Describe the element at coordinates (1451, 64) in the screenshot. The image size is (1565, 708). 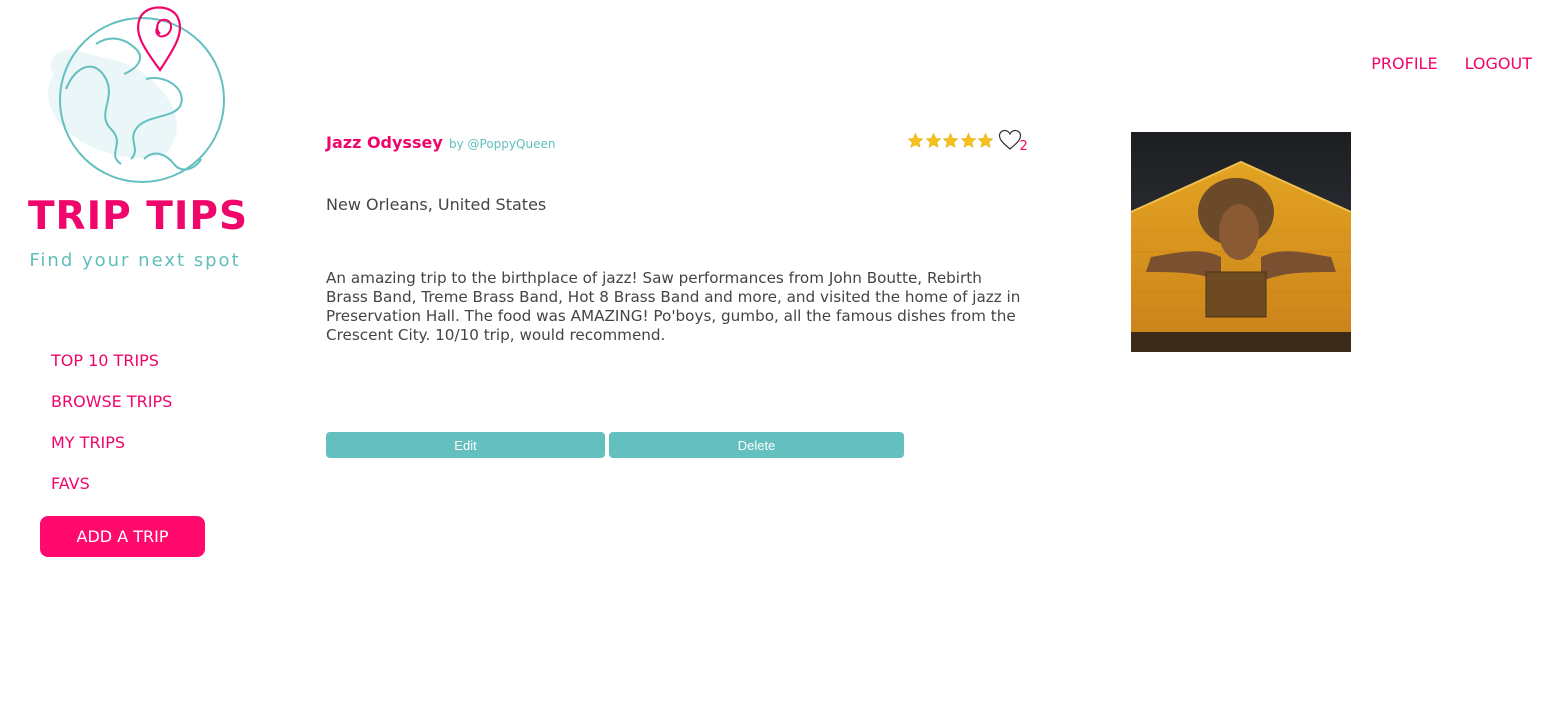
I see `top-nav: PROFILE LOGOUT` at that location.